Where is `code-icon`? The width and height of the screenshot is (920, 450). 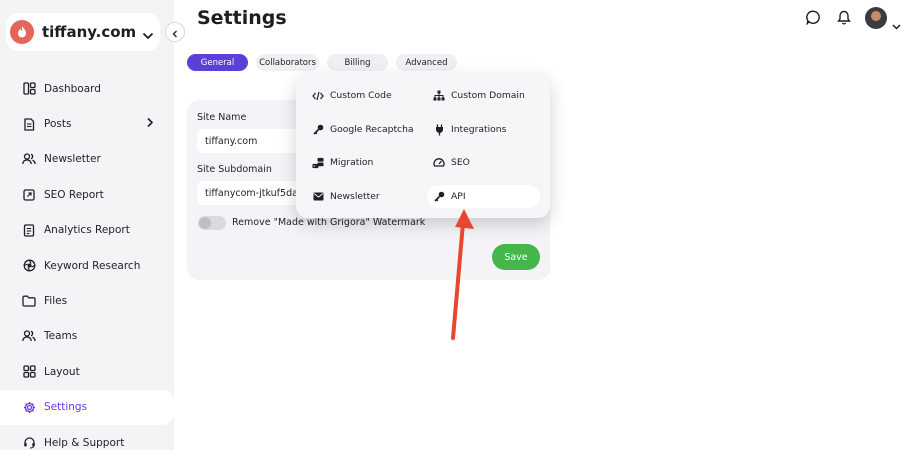
code-icon is located at coordinates (318, 96).